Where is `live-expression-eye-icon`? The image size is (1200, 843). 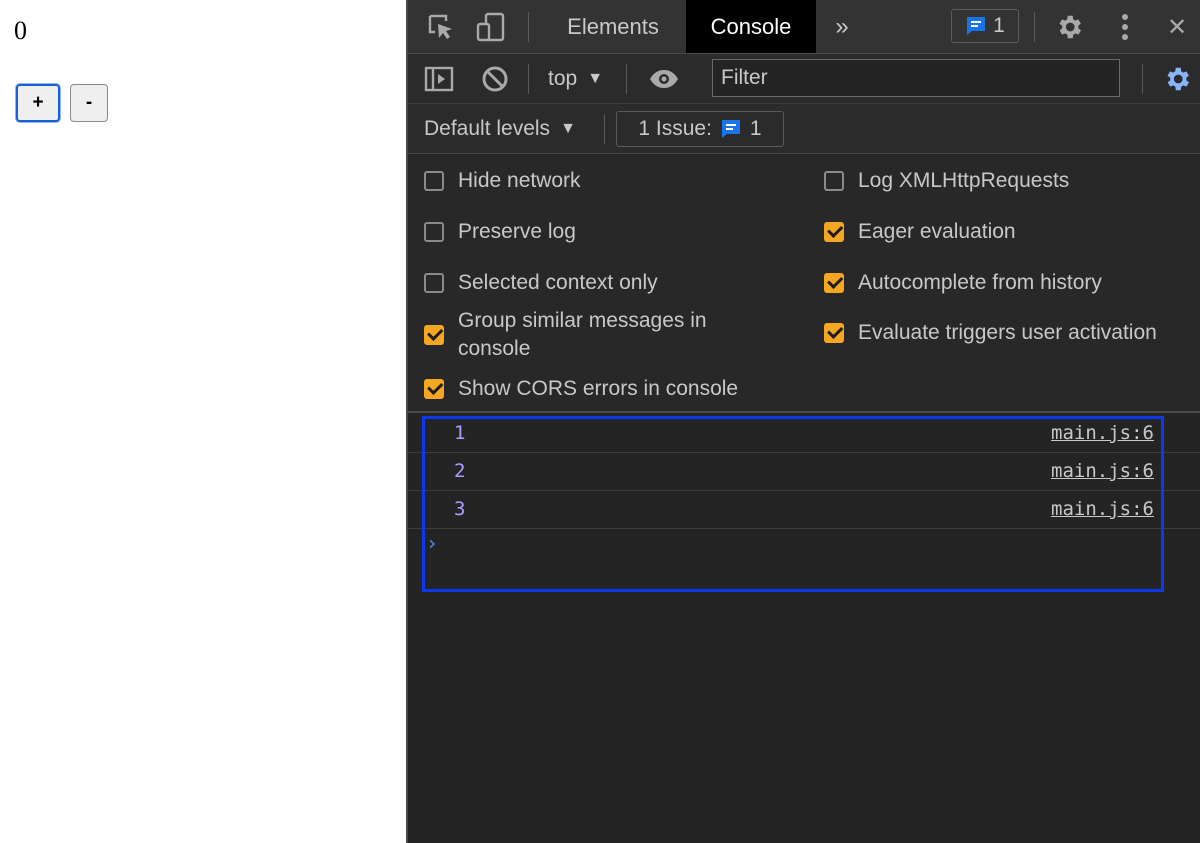
live-expression-eye-icon is located at coordinates (664, 79).